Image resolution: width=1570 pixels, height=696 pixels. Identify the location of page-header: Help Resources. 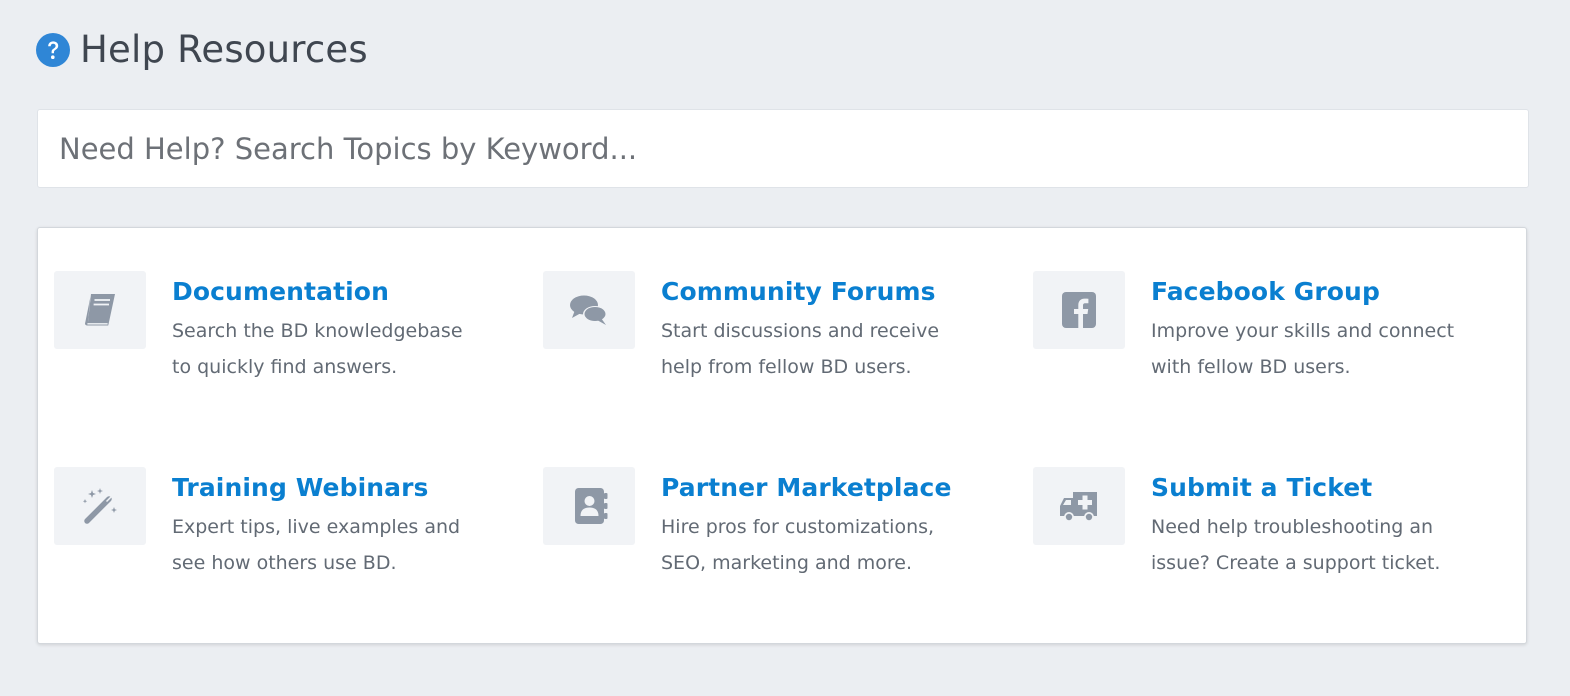
(202, 50).